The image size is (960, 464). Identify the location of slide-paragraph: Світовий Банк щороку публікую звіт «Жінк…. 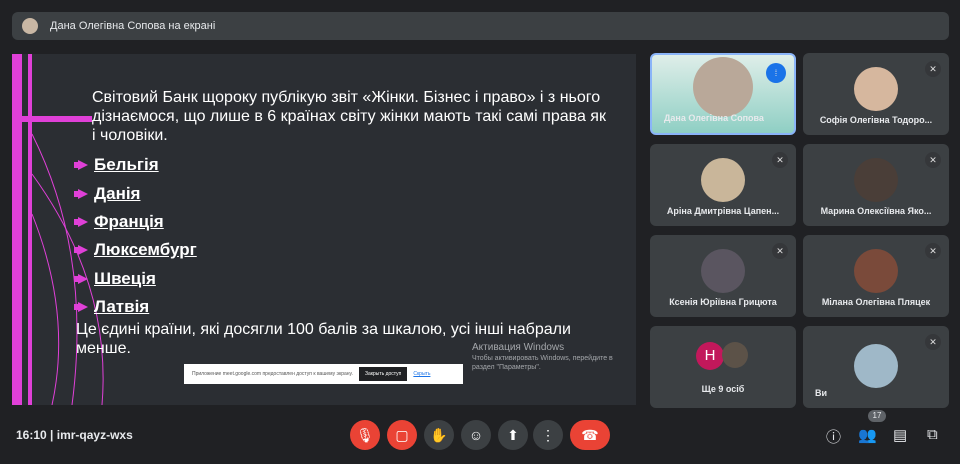
(349, 116).